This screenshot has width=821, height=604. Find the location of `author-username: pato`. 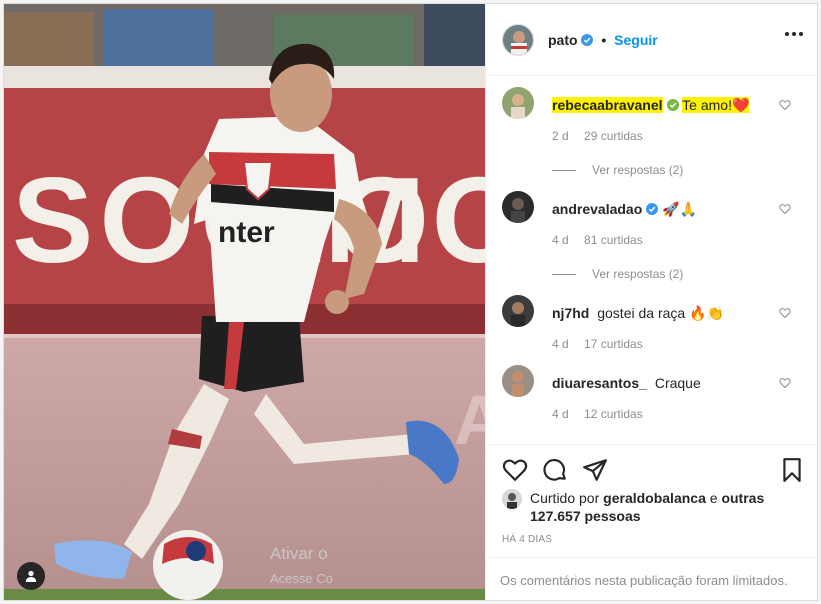

author-username: pato is located at coordinates (563, 40).